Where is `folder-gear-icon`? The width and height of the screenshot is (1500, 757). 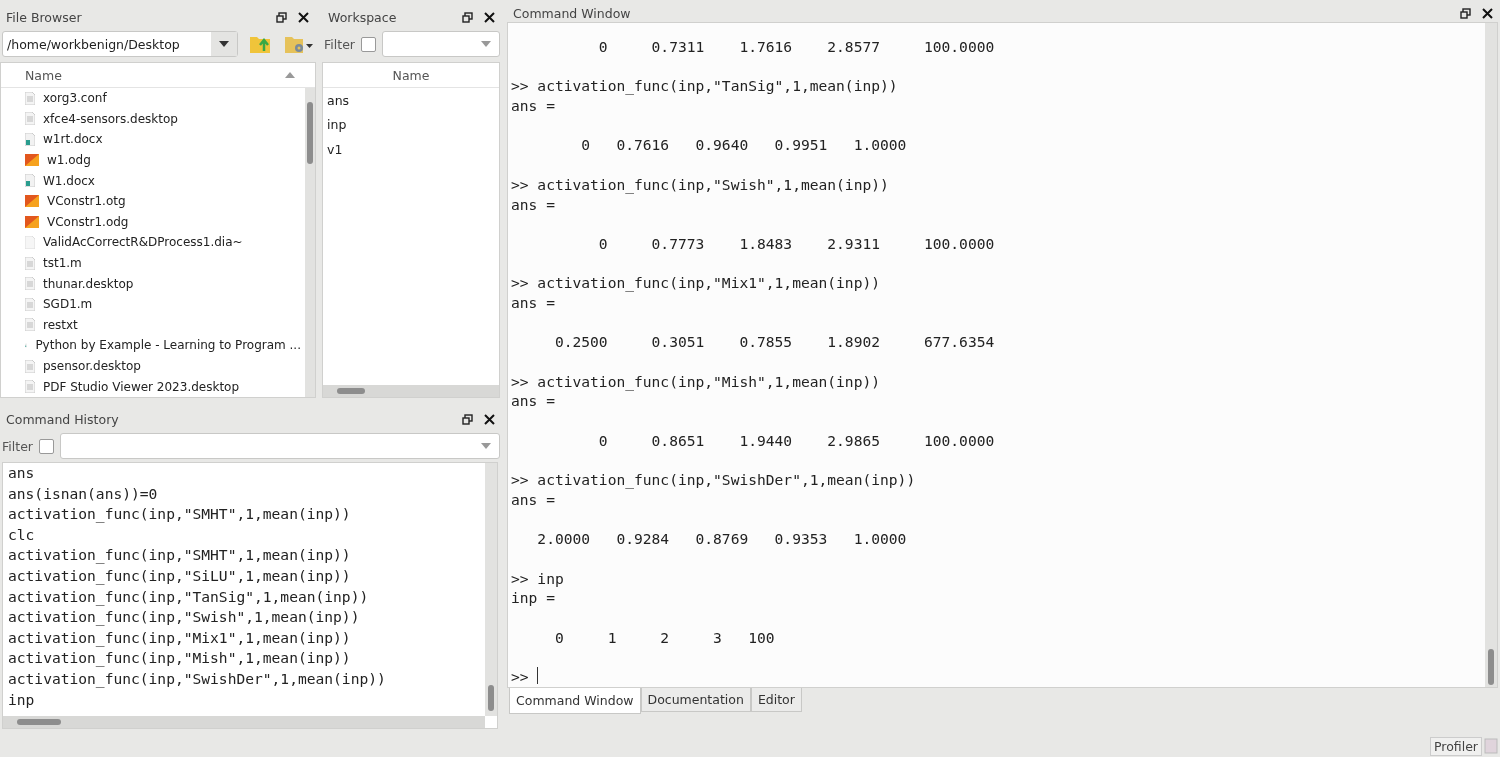
folder-gear-icon is located at coordinates (299, 44).